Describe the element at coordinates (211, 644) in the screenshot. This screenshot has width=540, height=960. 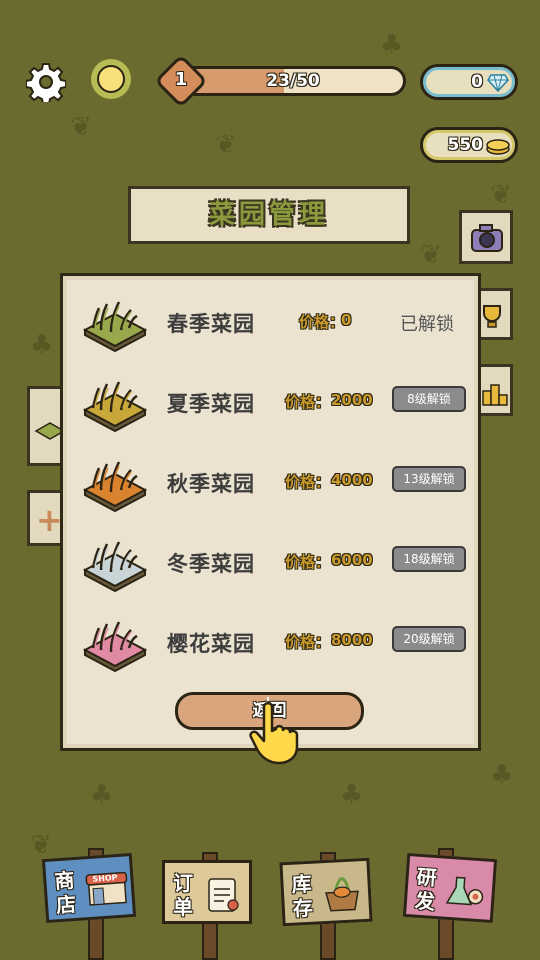
I see `garden-name: 樱花菜园` at that location.